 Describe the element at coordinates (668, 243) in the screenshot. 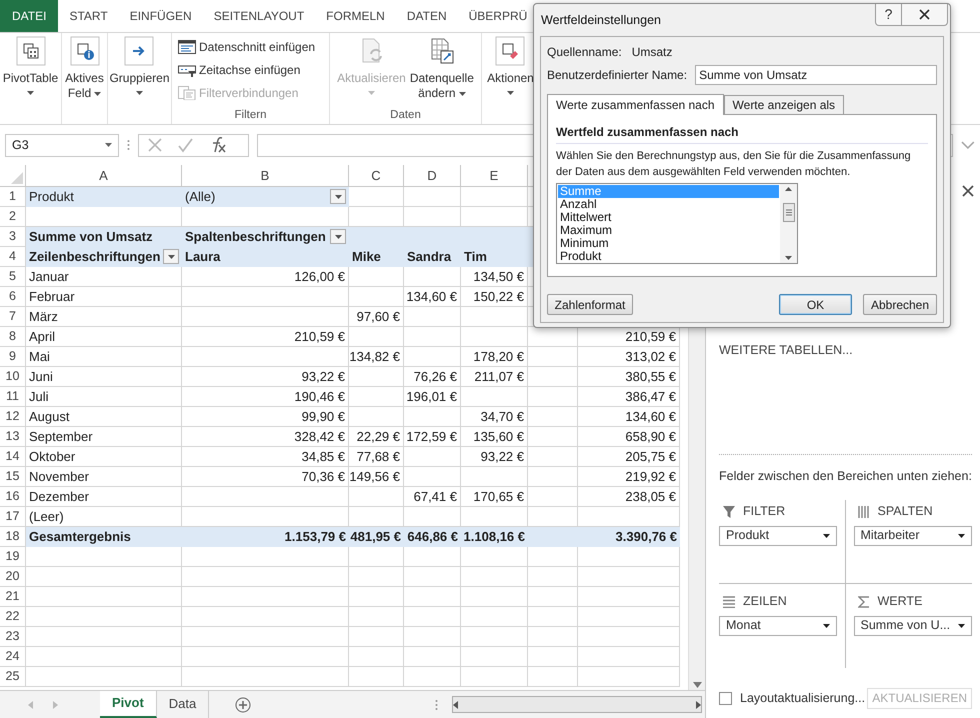

I see `list-item: Minimum` at that location.